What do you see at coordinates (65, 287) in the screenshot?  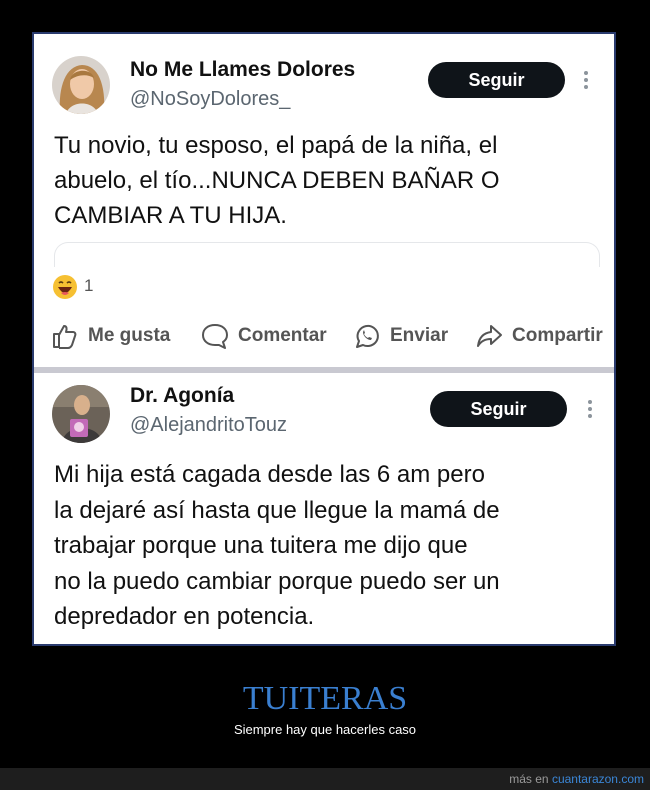 I see `laughing-emoji-icon` at bounding box center [65, 287].